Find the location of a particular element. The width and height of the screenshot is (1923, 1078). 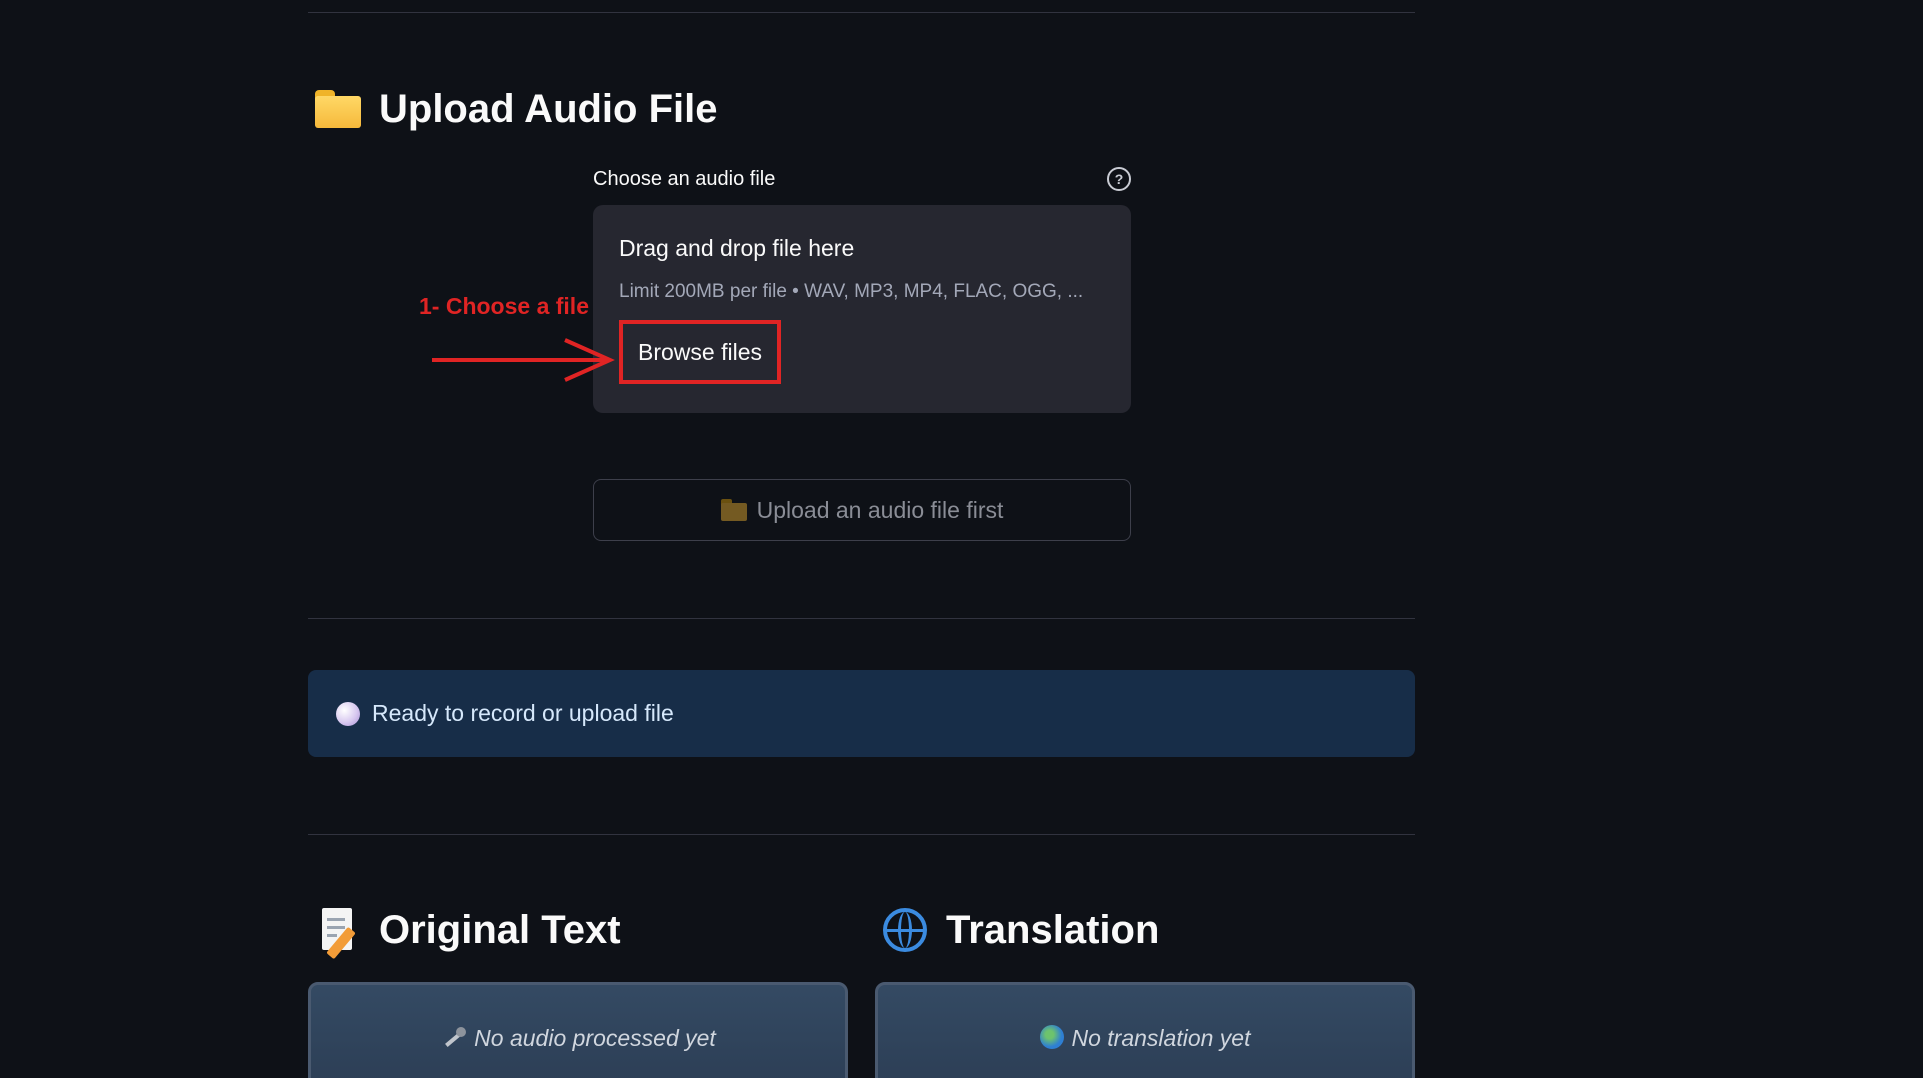

microphone-icon is located at coordinates (453, 1038).